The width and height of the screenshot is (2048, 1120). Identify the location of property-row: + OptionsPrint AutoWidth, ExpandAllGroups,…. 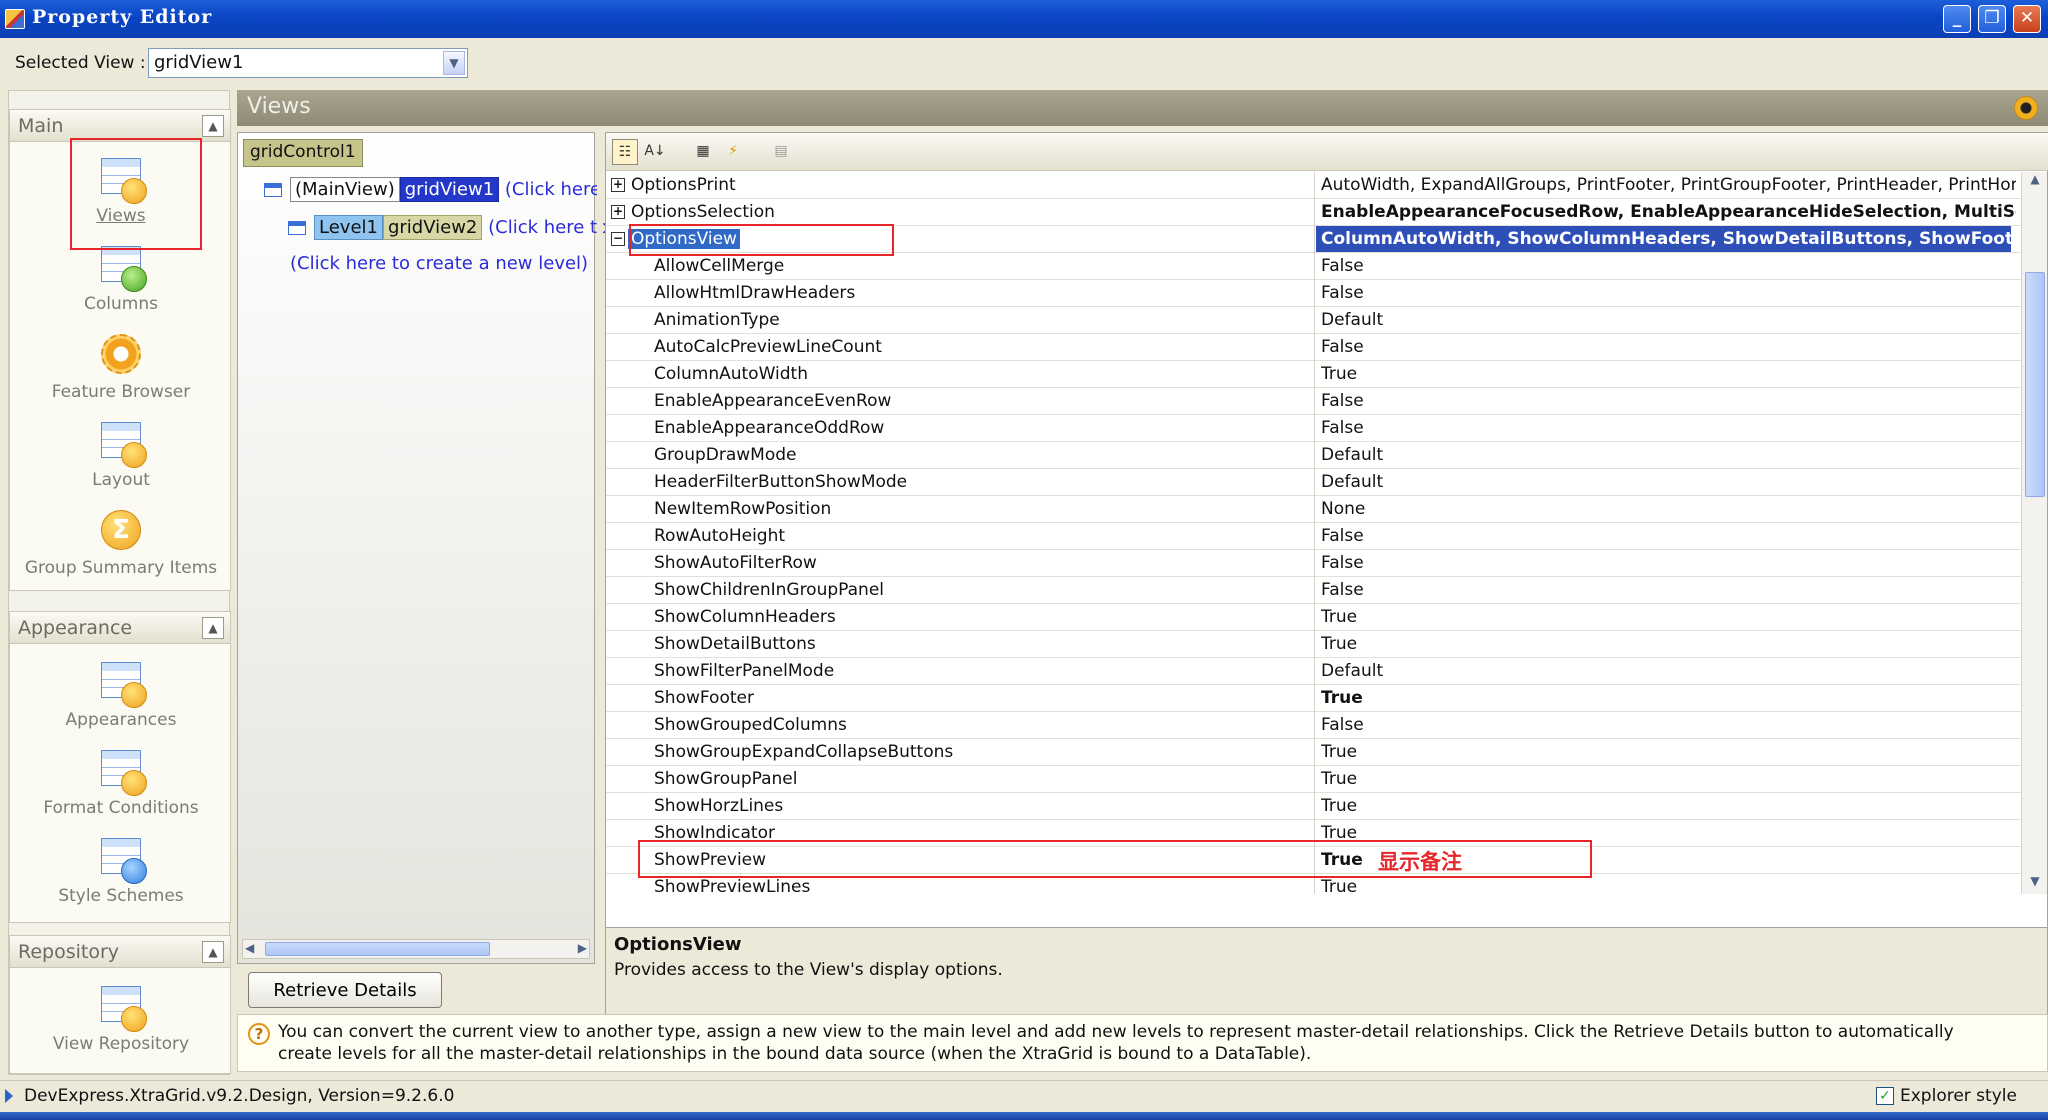
(1313, 185).